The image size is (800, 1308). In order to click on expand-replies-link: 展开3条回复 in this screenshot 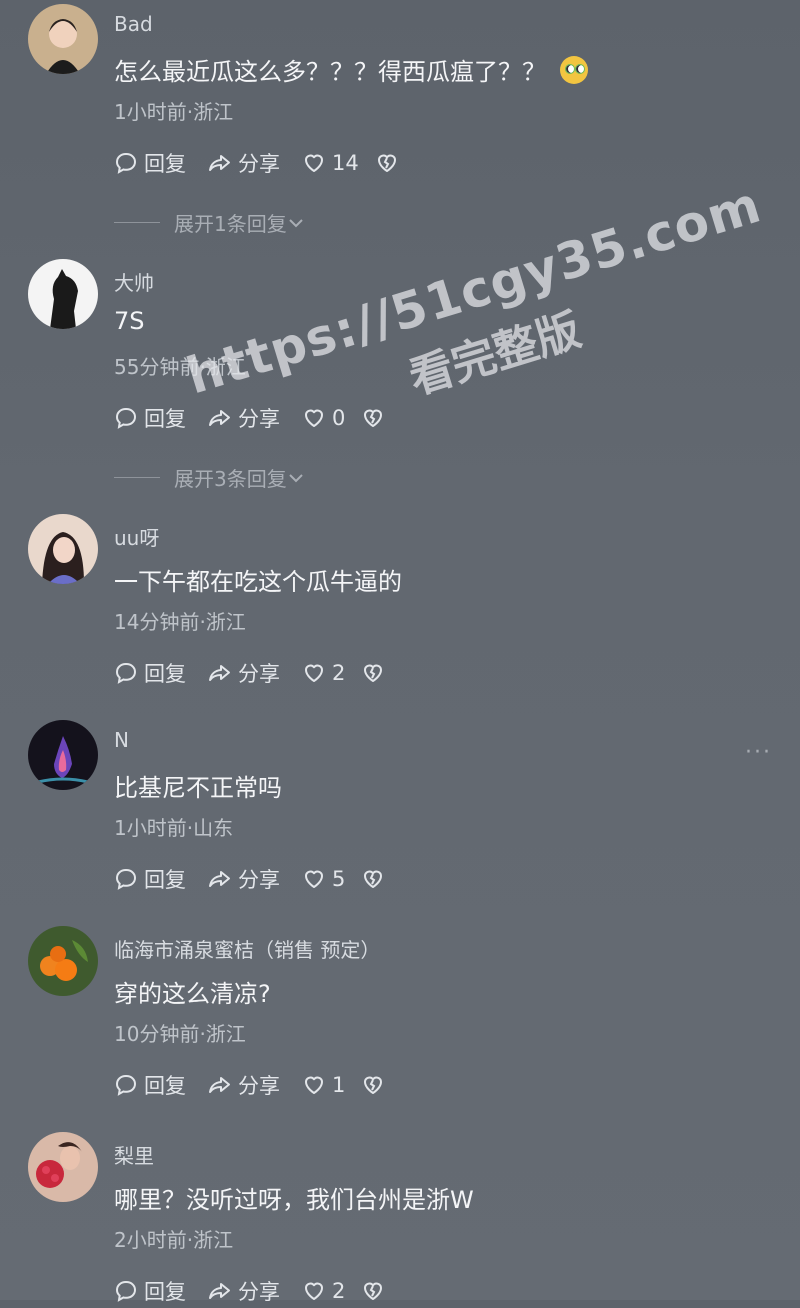, I will do `click(209, 477)`.